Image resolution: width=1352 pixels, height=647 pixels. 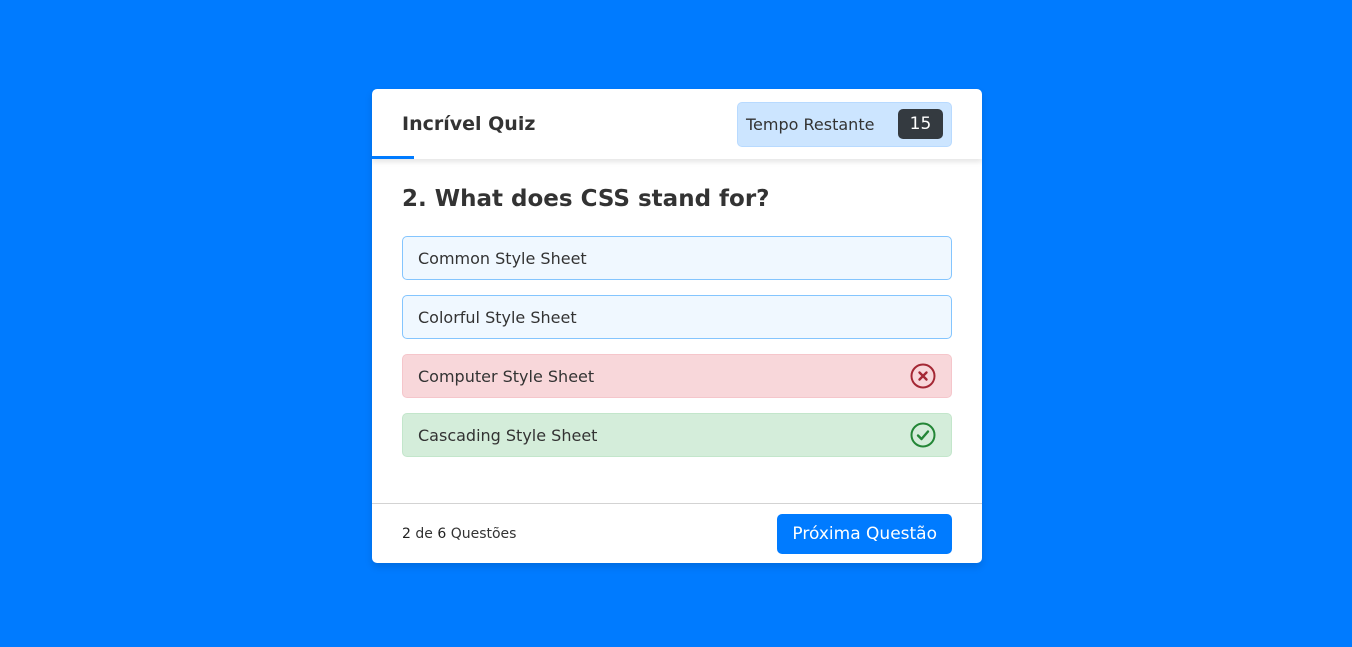 What do you see at coordinates (393, 157) in the screenshot?
I see `time-progress-line` at bounding box center [393, 157].